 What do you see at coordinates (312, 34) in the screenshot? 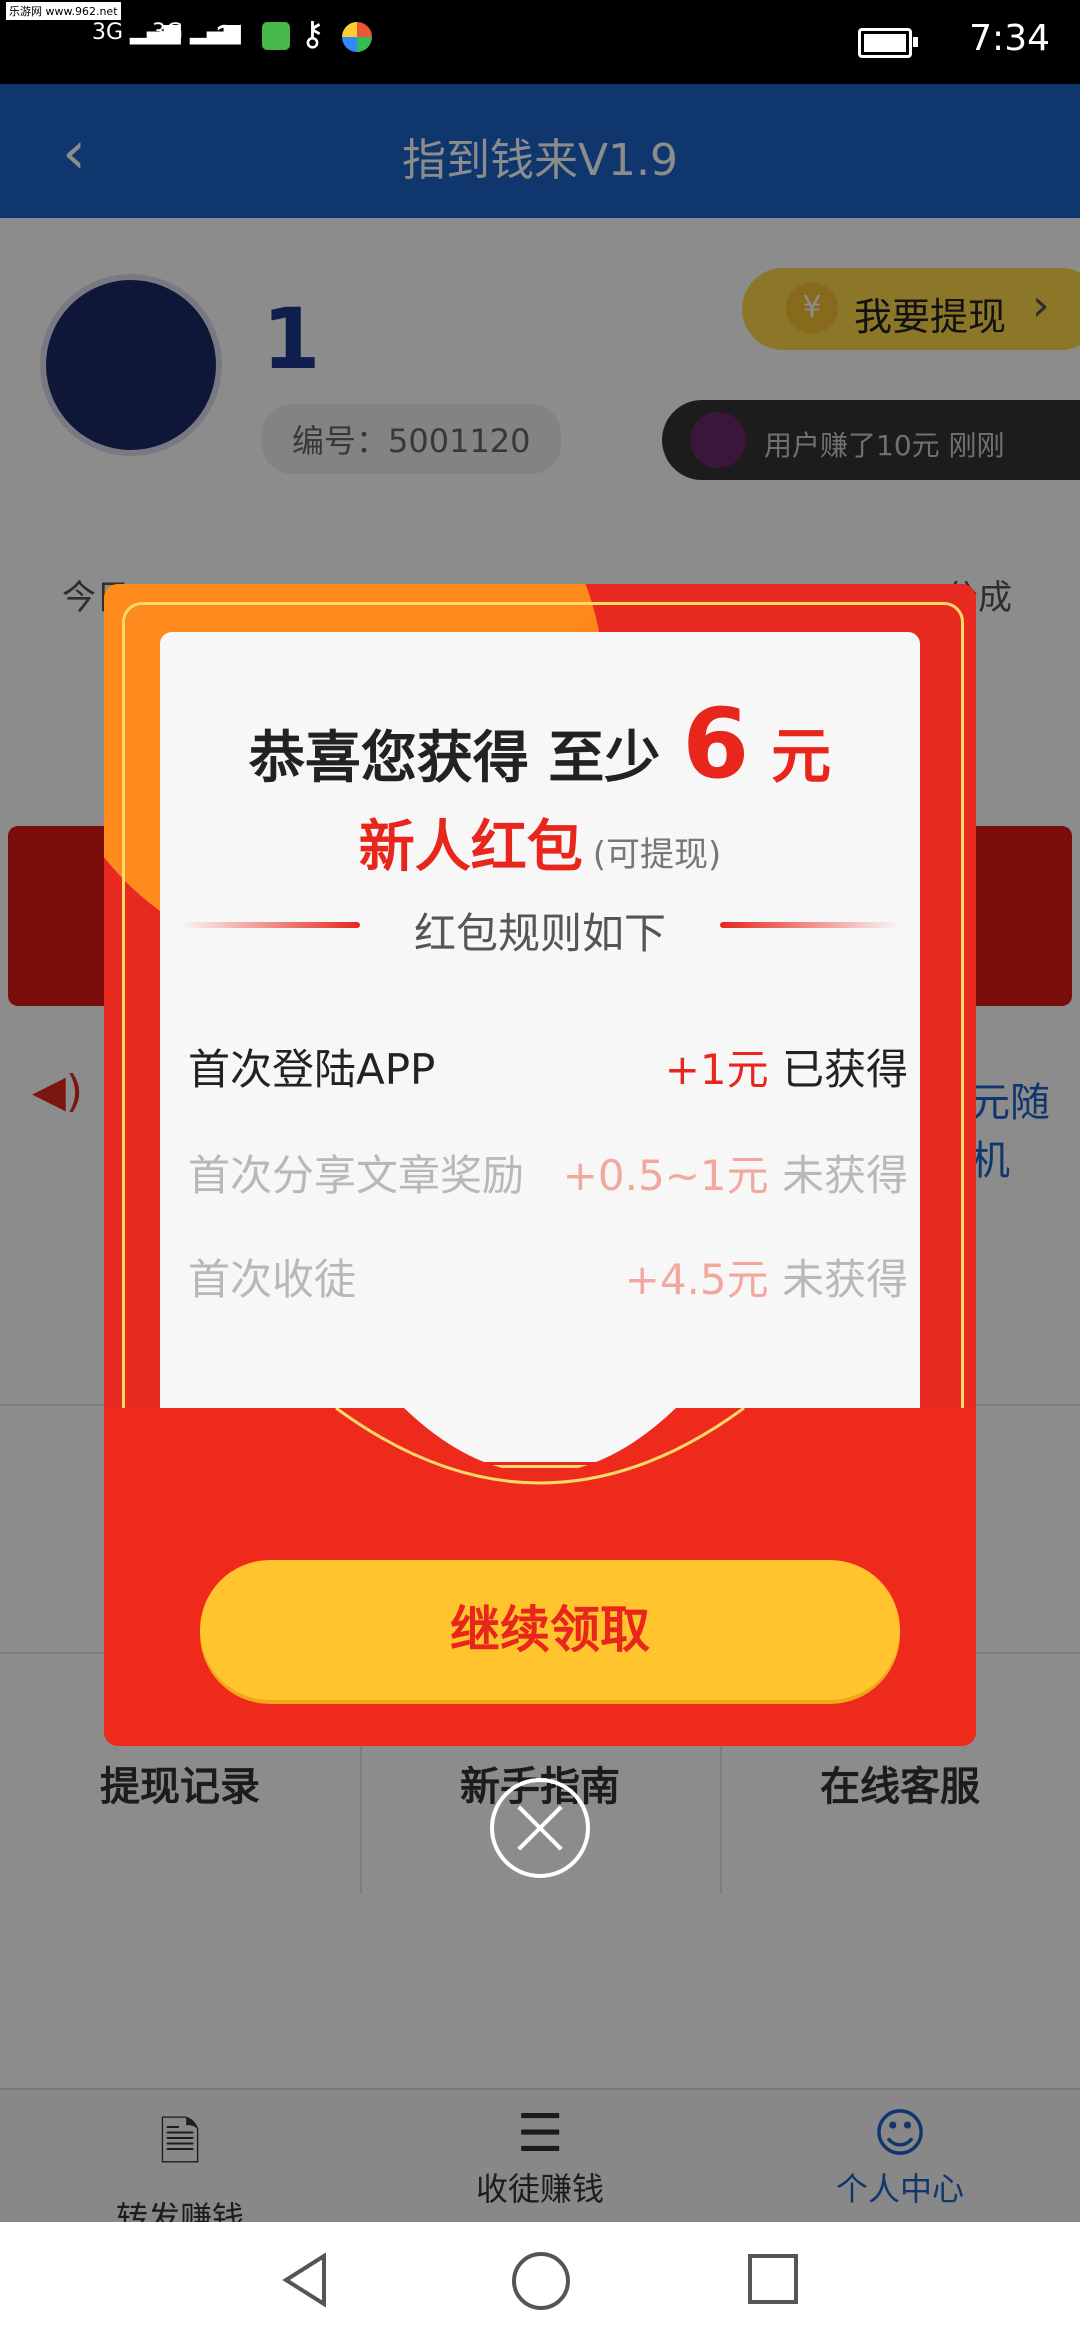
I see `key-icon: ⚷` at bounding box center [312, 34].